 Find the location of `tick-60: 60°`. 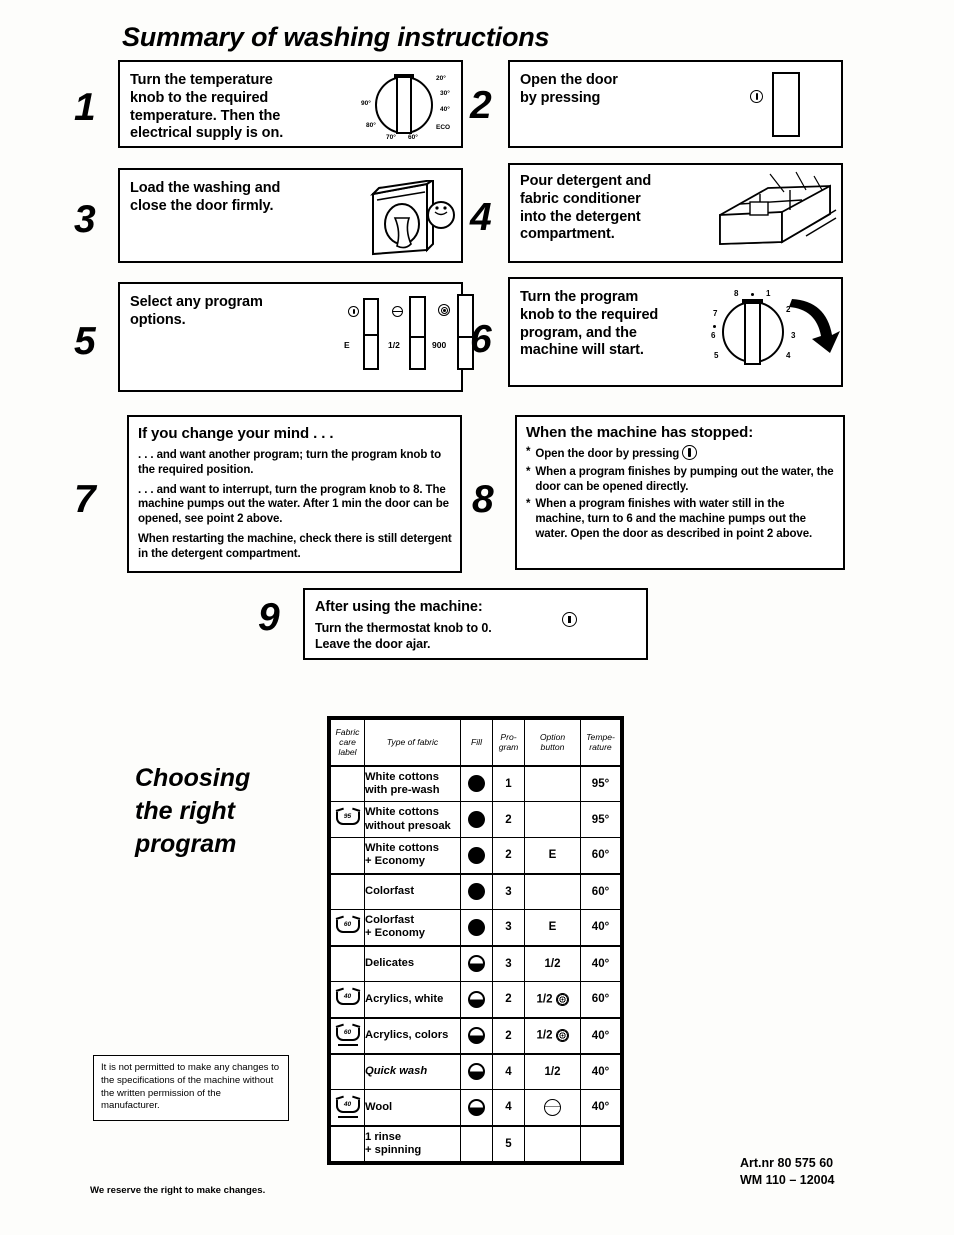

tick-60: 60° is located at coordinates (413, 137).